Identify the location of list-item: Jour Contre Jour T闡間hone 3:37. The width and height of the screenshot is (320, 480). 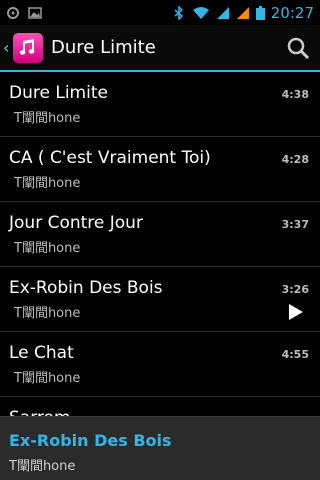
(160, 234).